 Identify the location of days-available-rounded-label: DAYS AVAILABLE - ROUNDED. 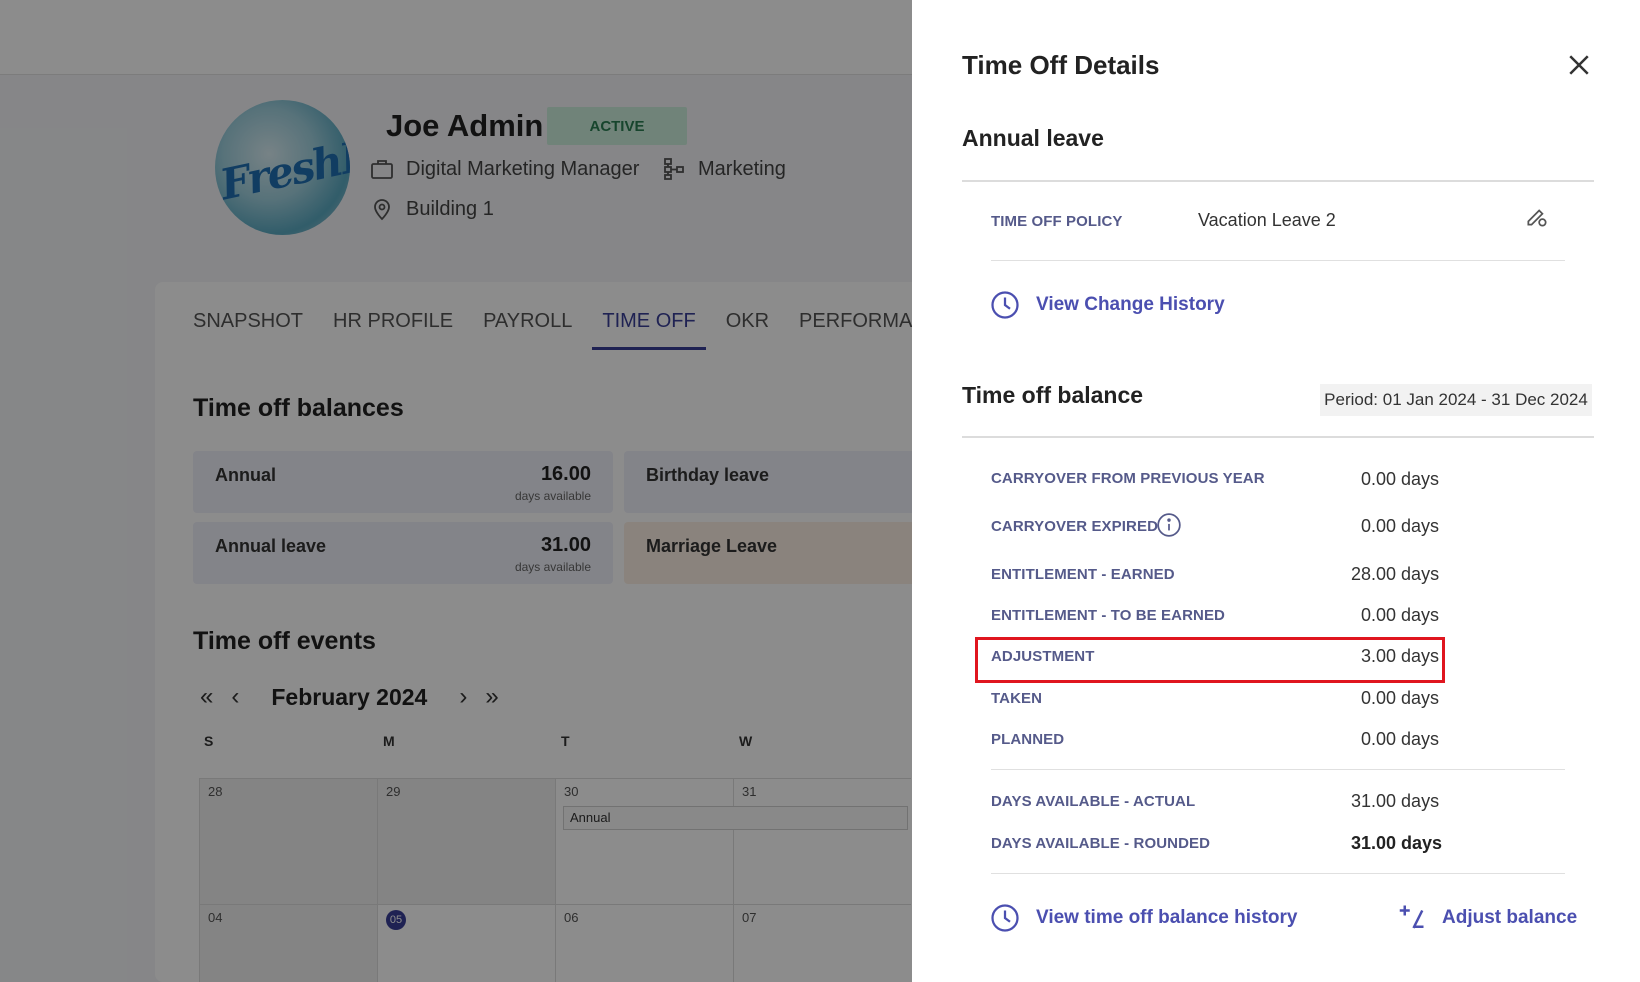
(1101, 843).